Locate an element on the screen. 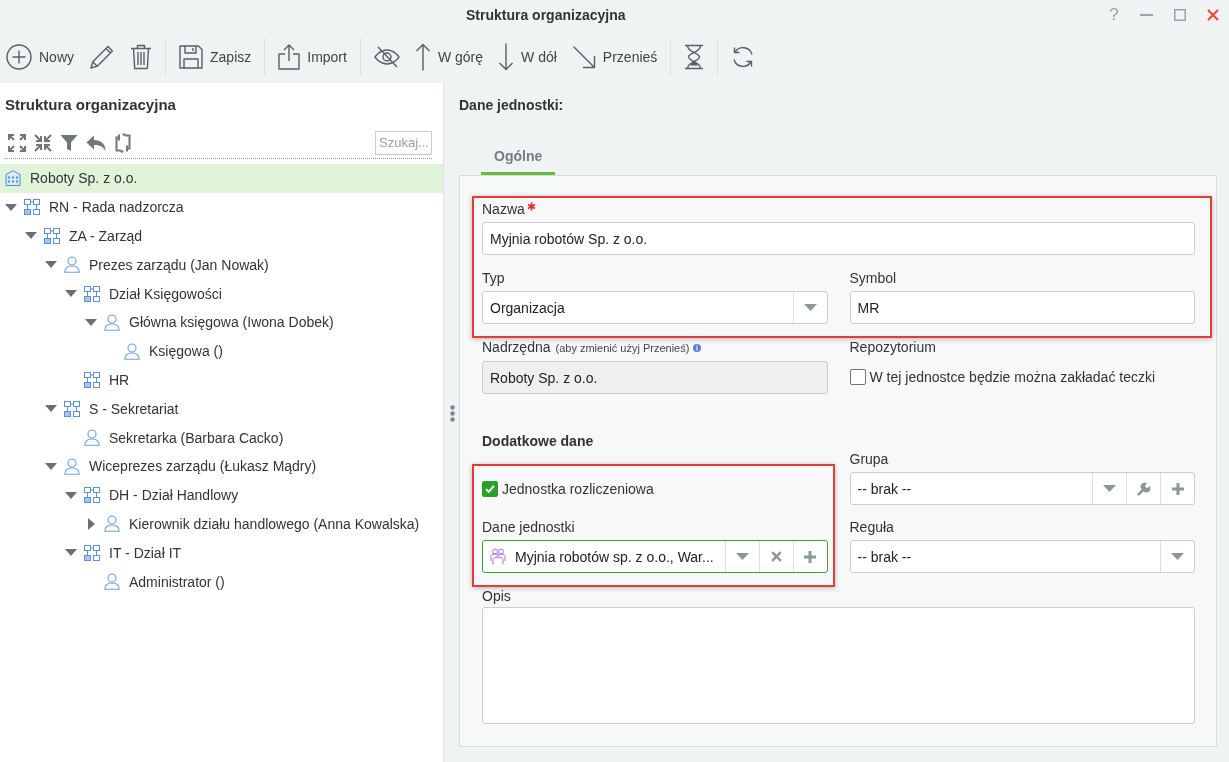 The width and height of the screenshot is (1229, 762). field-label: Grupa is located at coordinates (869, 459).